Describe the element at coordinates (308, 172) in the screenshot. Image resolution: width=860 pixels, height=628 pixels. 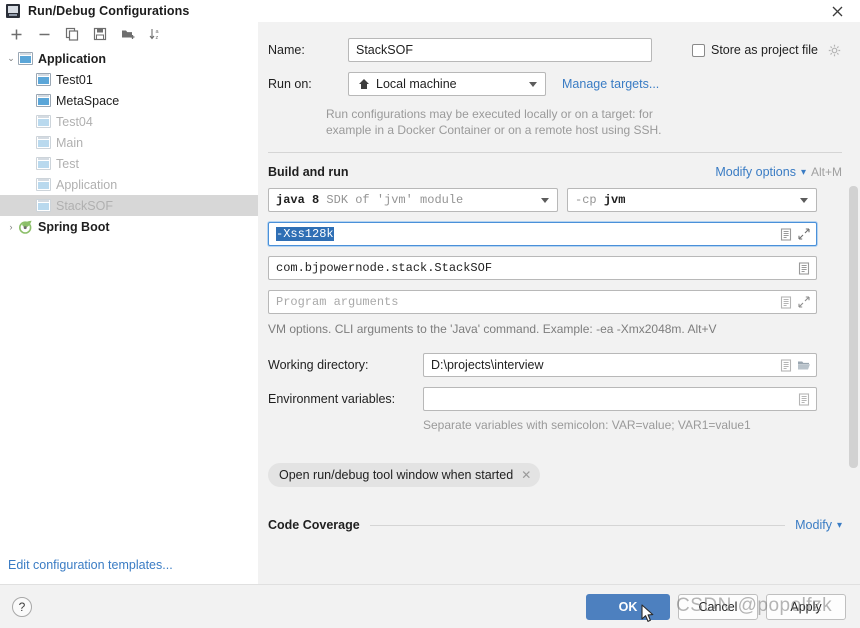
I see `build-and-run-title: Build and run` at that location.